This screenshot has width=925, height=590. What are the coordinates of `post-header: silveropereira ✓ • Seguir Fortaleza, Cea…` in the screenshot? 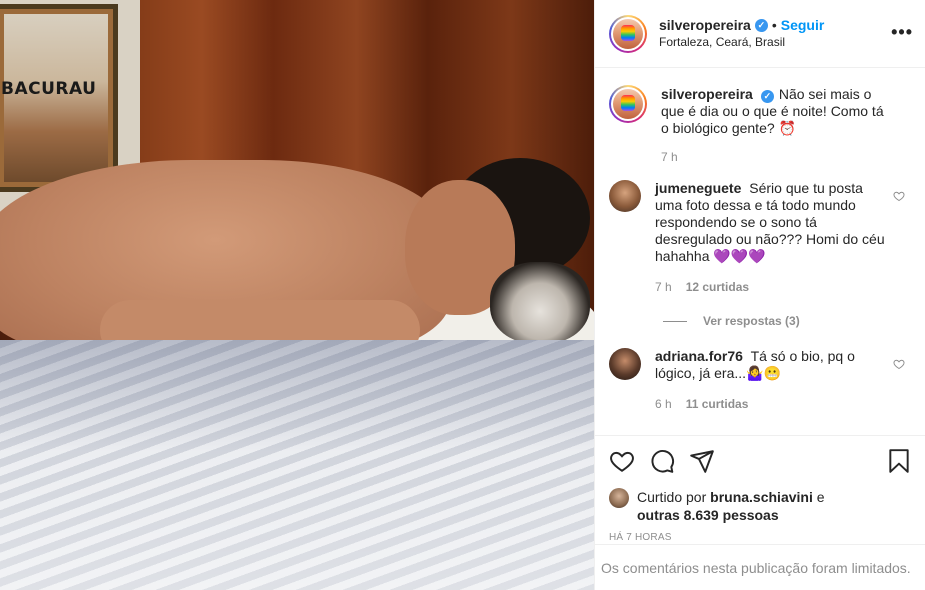 It's located at (760, 34).